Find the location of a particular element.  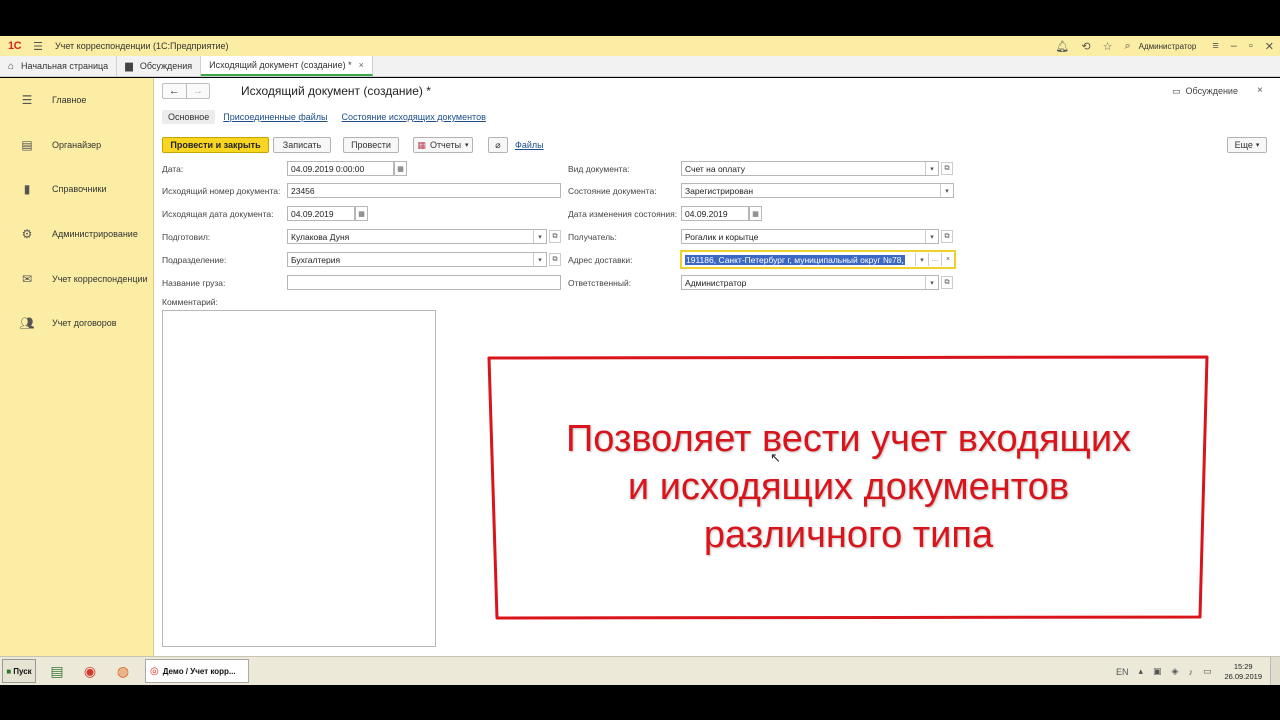

prepared-by-field: Кулакова Дуня ▾ ⧉ is located at coordinates (424, 236).